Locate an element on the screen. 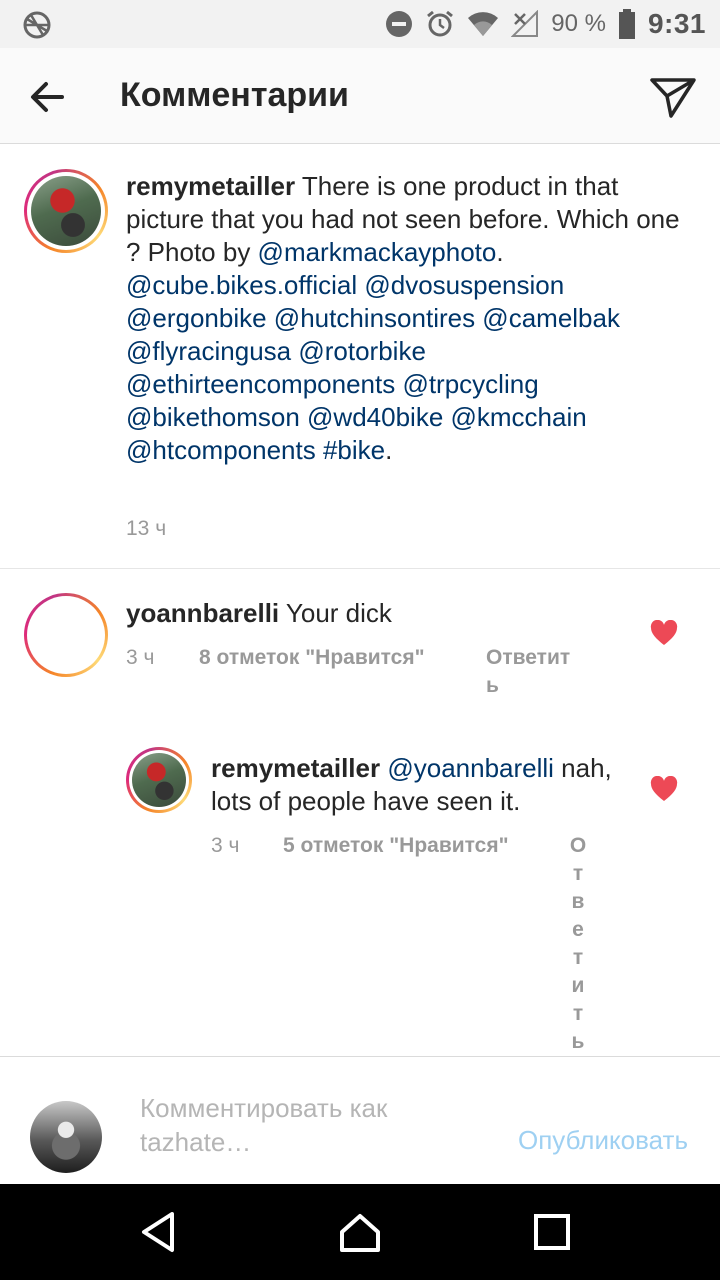  recent-apps-icon is located at coordinates (552, 1232).